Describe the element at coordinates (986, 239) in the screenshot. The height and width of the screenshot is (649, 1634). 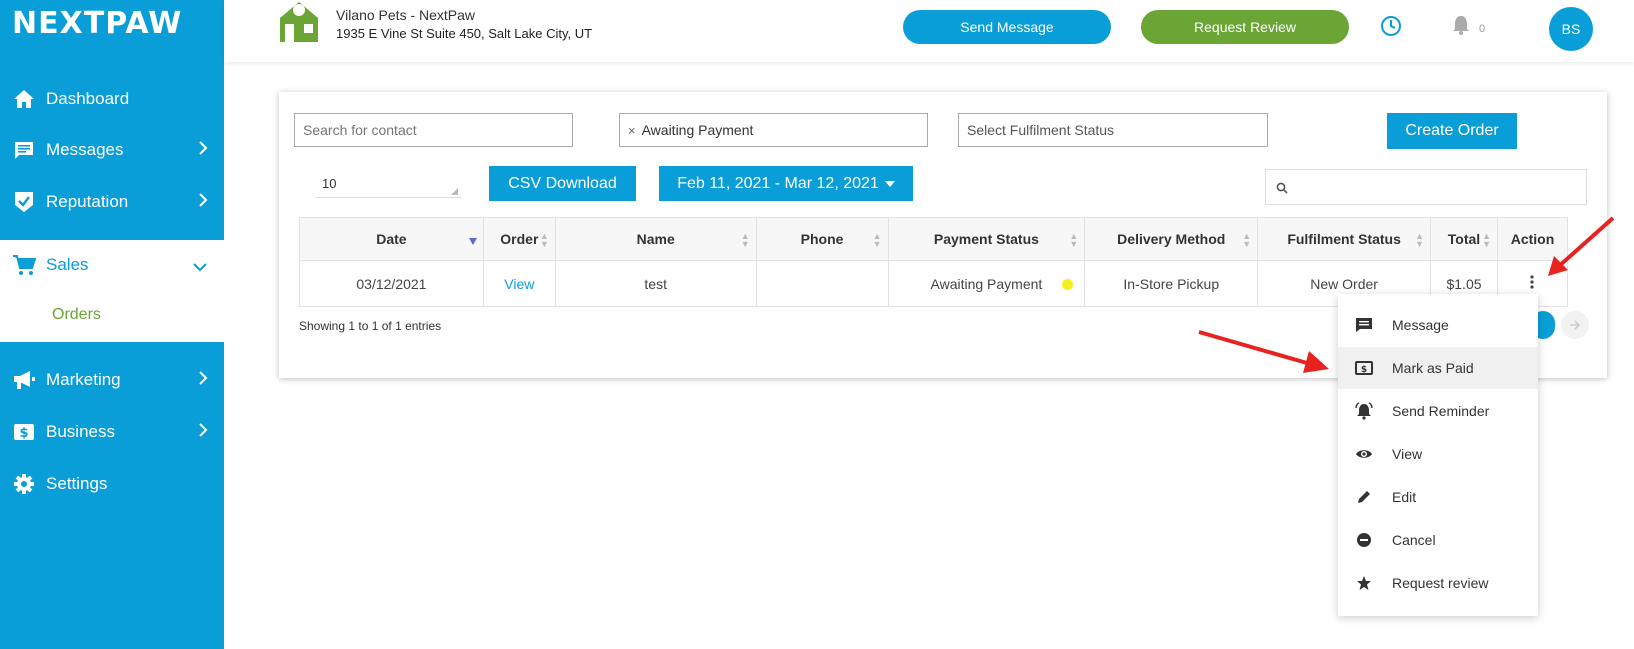
I see `column-header-payment-status: Payment Status ▲ ▼` at that location.